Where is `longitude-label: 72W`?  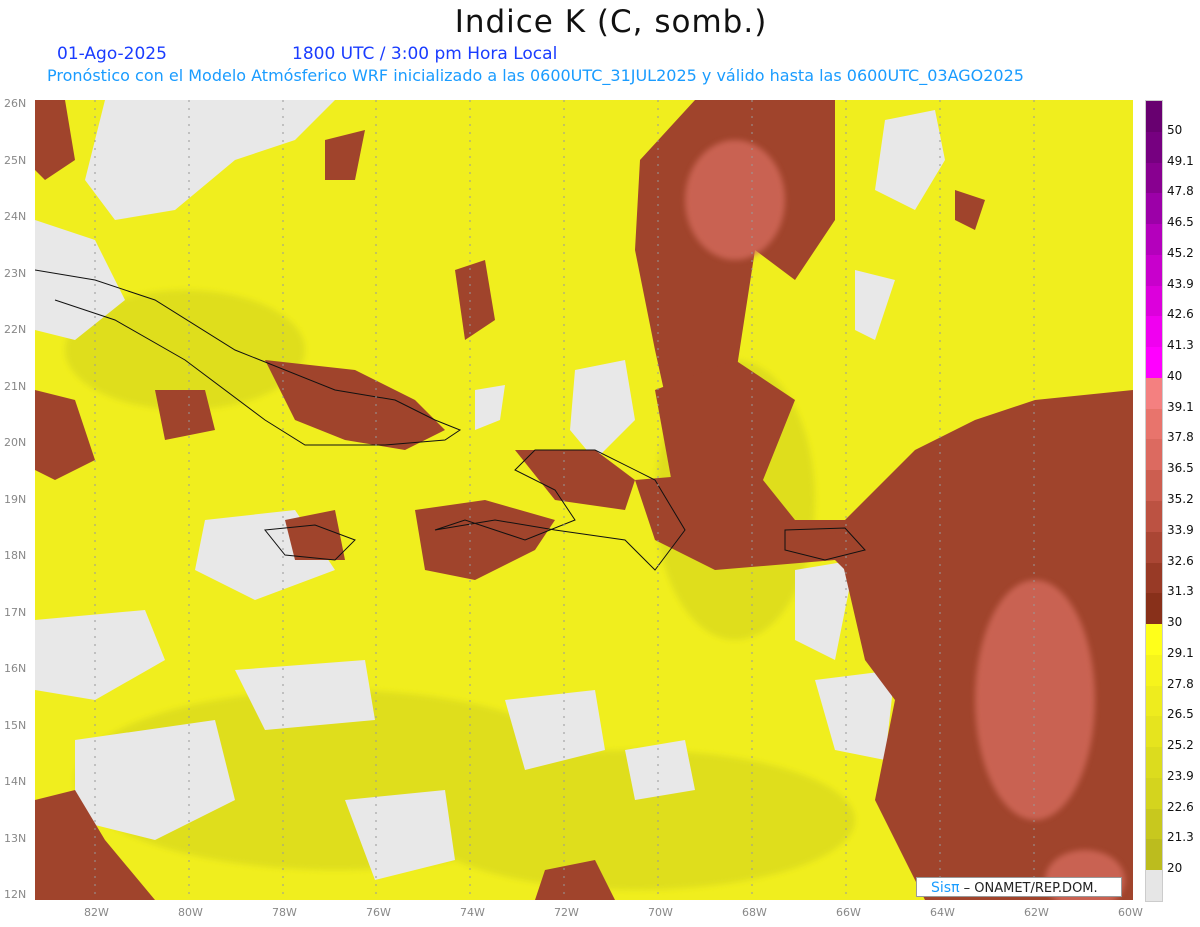
longitude-label: 72W is located at coordinates (566, 912).